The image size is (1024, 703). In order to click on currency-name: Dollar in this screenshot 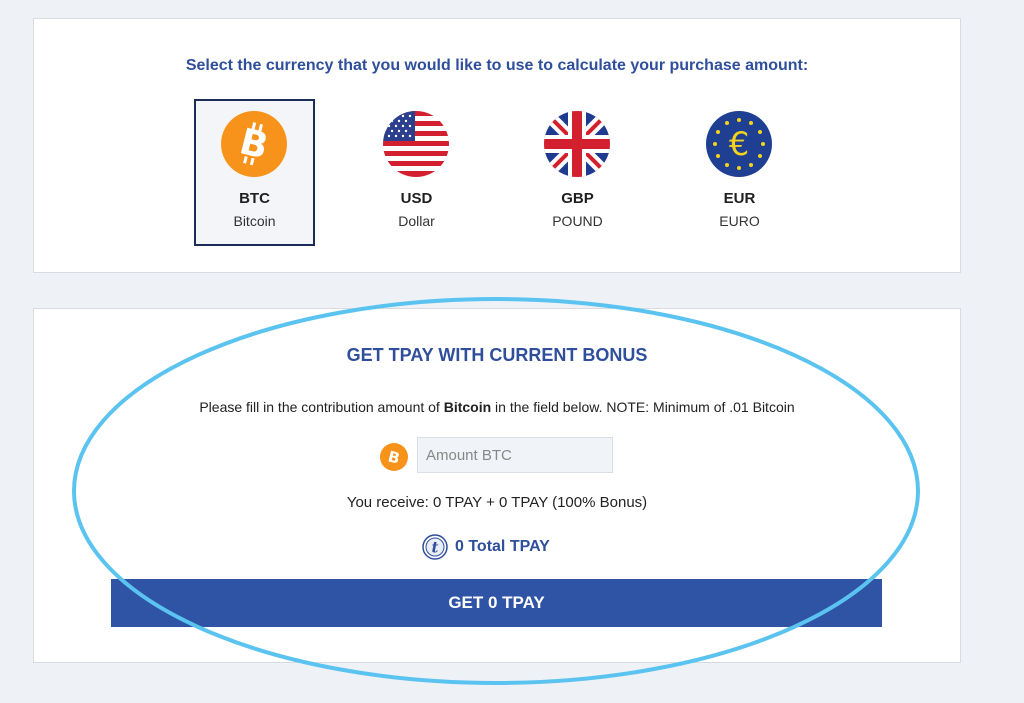, I will do `click(416, 221)`.